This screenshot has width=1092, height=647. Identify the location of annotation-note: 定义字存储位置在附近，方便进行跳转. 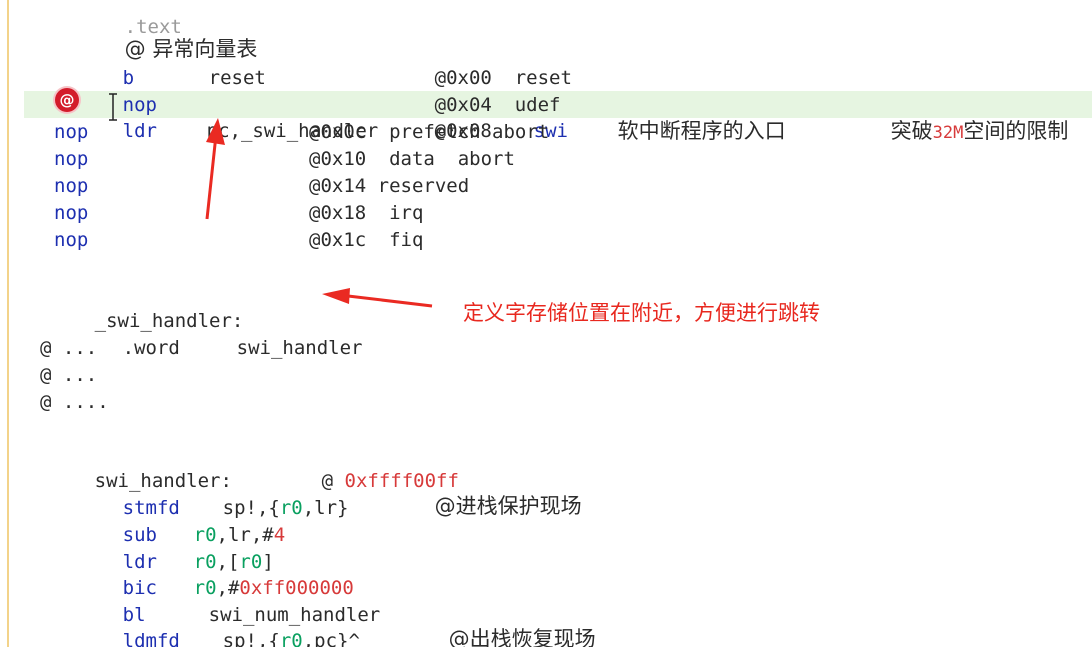
(641, 313).